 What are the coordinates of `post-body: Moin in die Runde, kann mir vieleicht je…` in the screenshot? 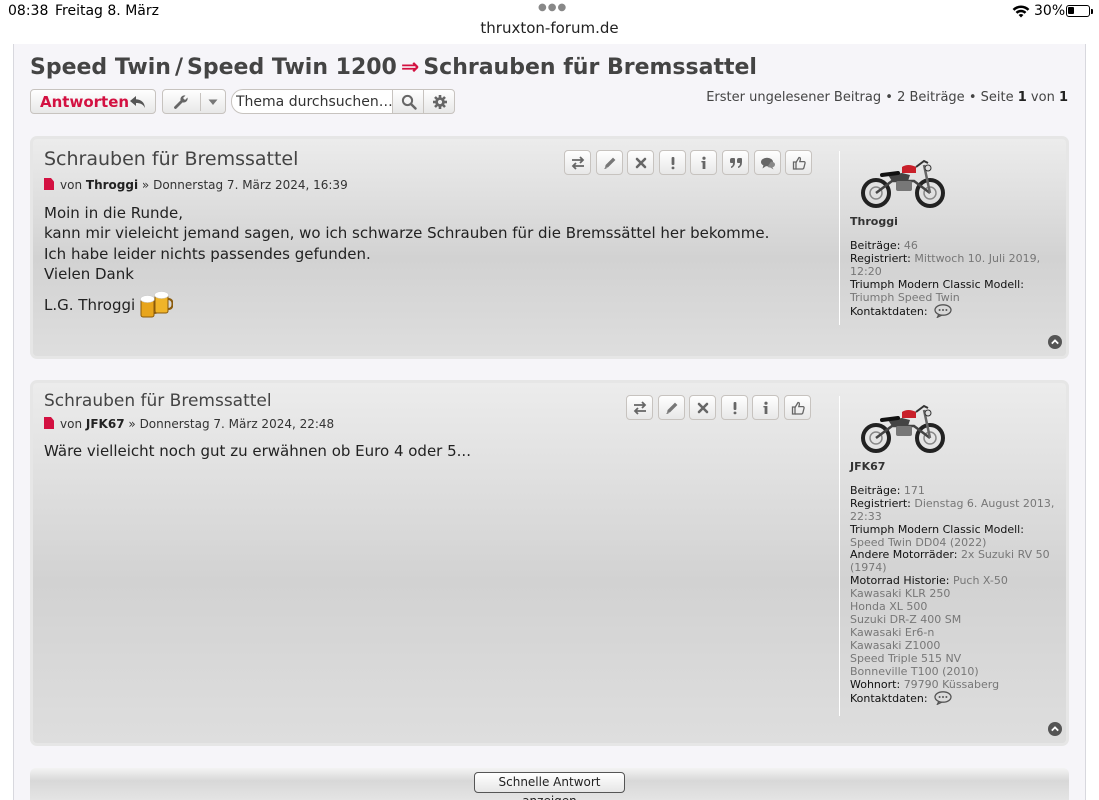 It's located at (406, 262).